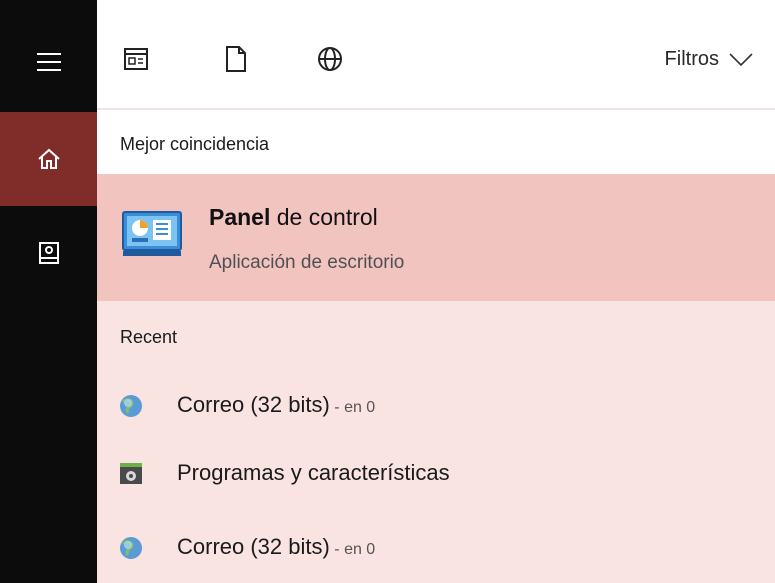  I want to click on notebook-button, so click(48, 253).